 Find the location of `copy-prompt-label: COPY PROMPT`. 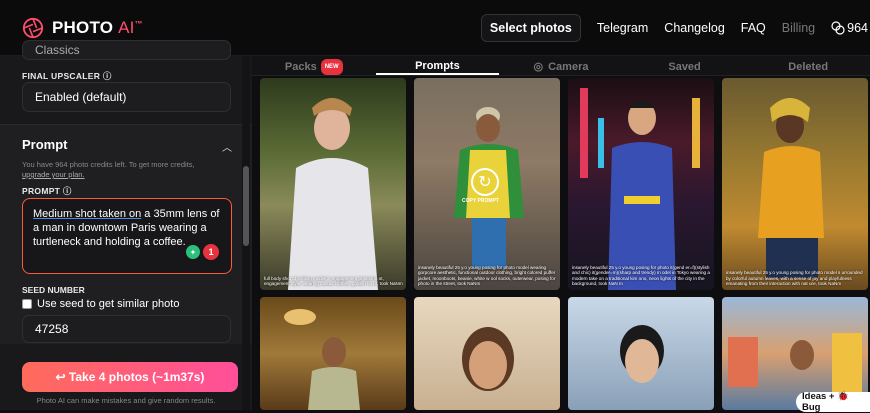

copy-prompt-label: COPY PROMPT is located at coordinates (480, 201).